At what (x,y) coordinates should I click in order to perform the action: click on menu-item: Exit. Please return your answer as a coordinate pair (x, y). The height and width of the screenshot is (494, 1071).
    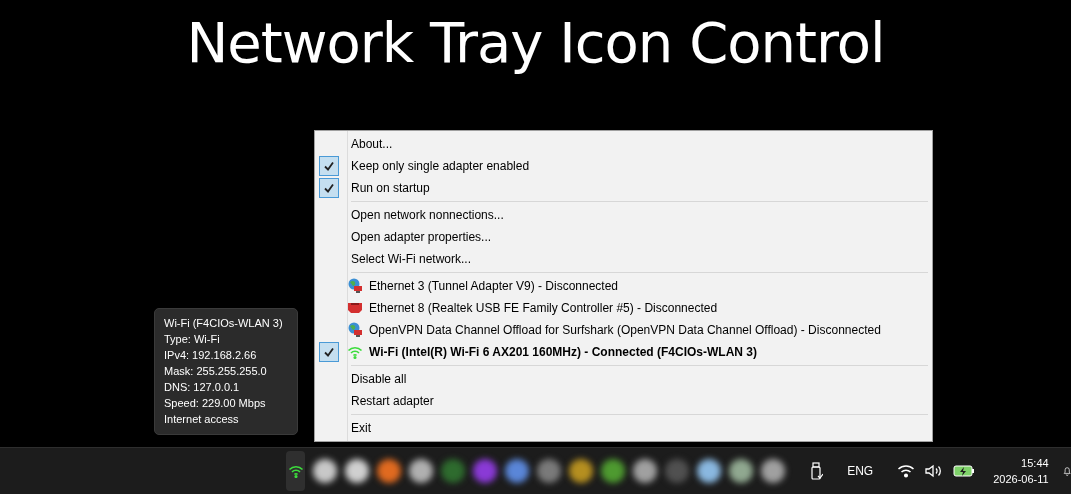
    Looking at the image, I should click on (359, 428).